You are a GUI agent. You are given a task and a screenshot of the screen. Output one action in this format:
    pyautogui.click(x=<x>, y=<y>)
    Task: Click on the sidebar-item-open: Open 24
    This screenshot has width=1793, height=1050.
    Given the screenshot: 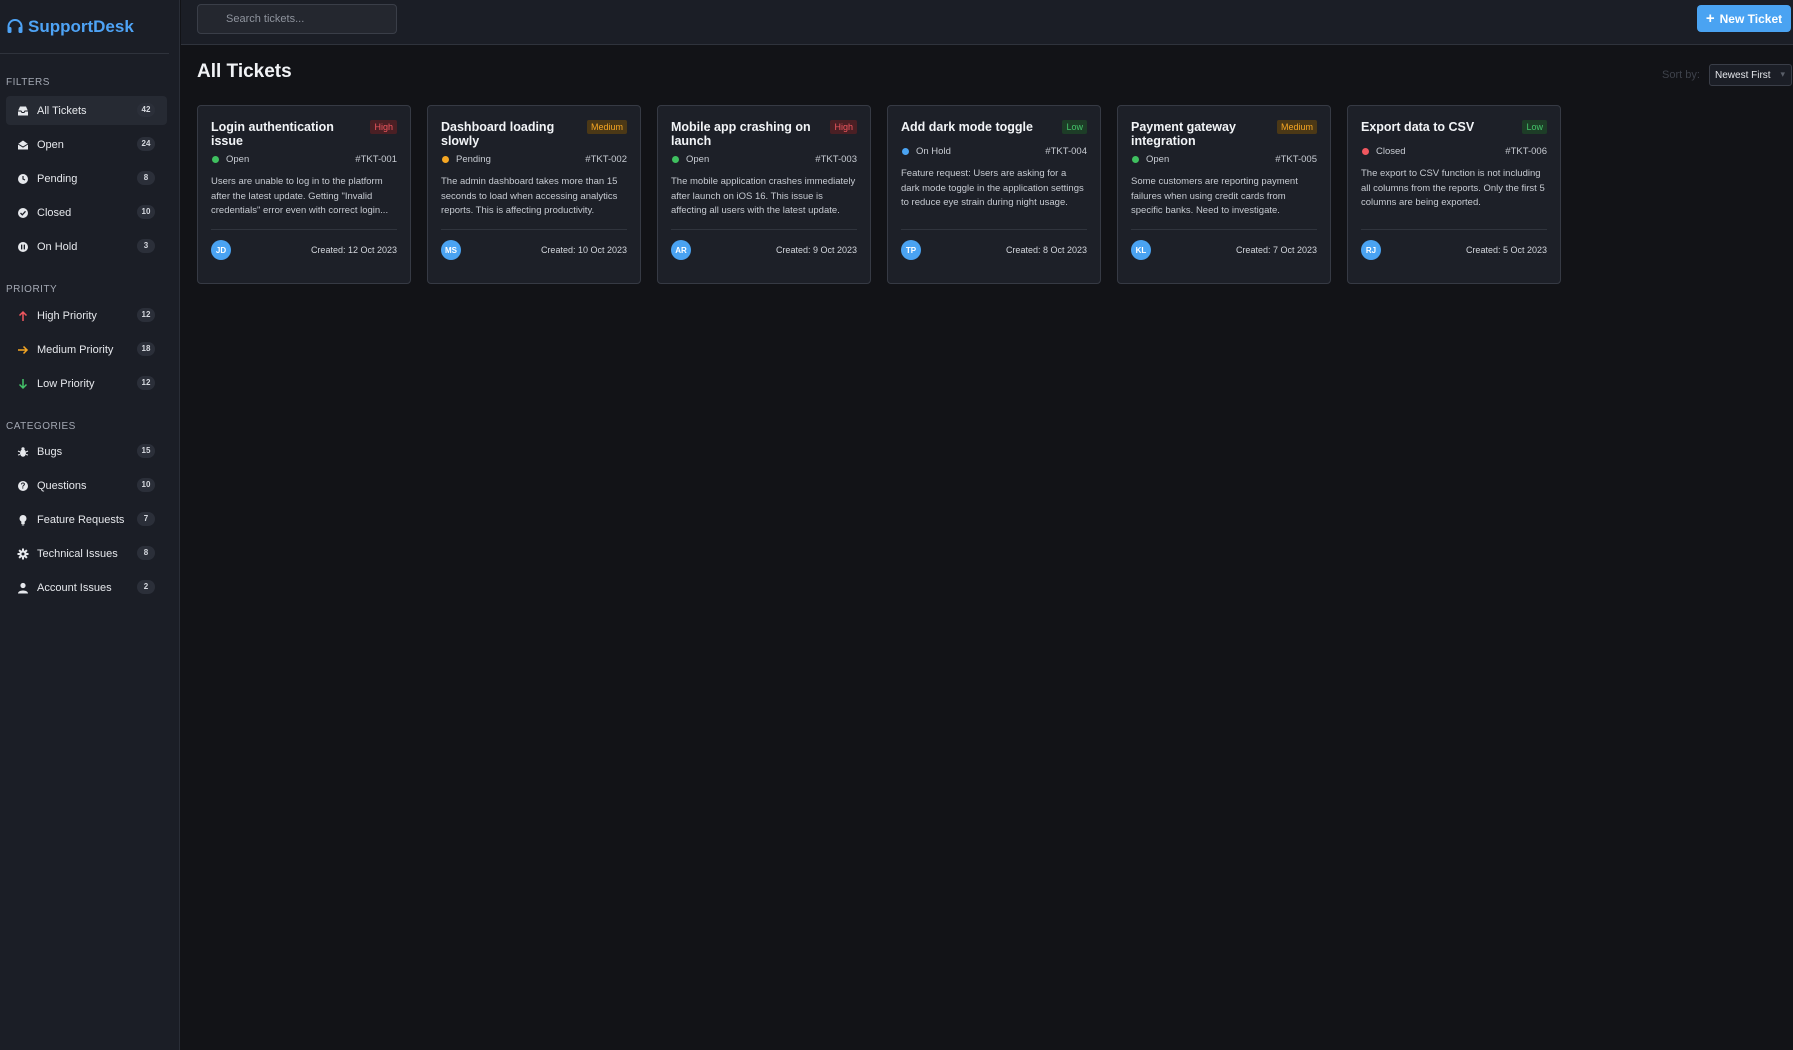 What is the action you would take?
    pyautogui.click(x=86, y=144)
    